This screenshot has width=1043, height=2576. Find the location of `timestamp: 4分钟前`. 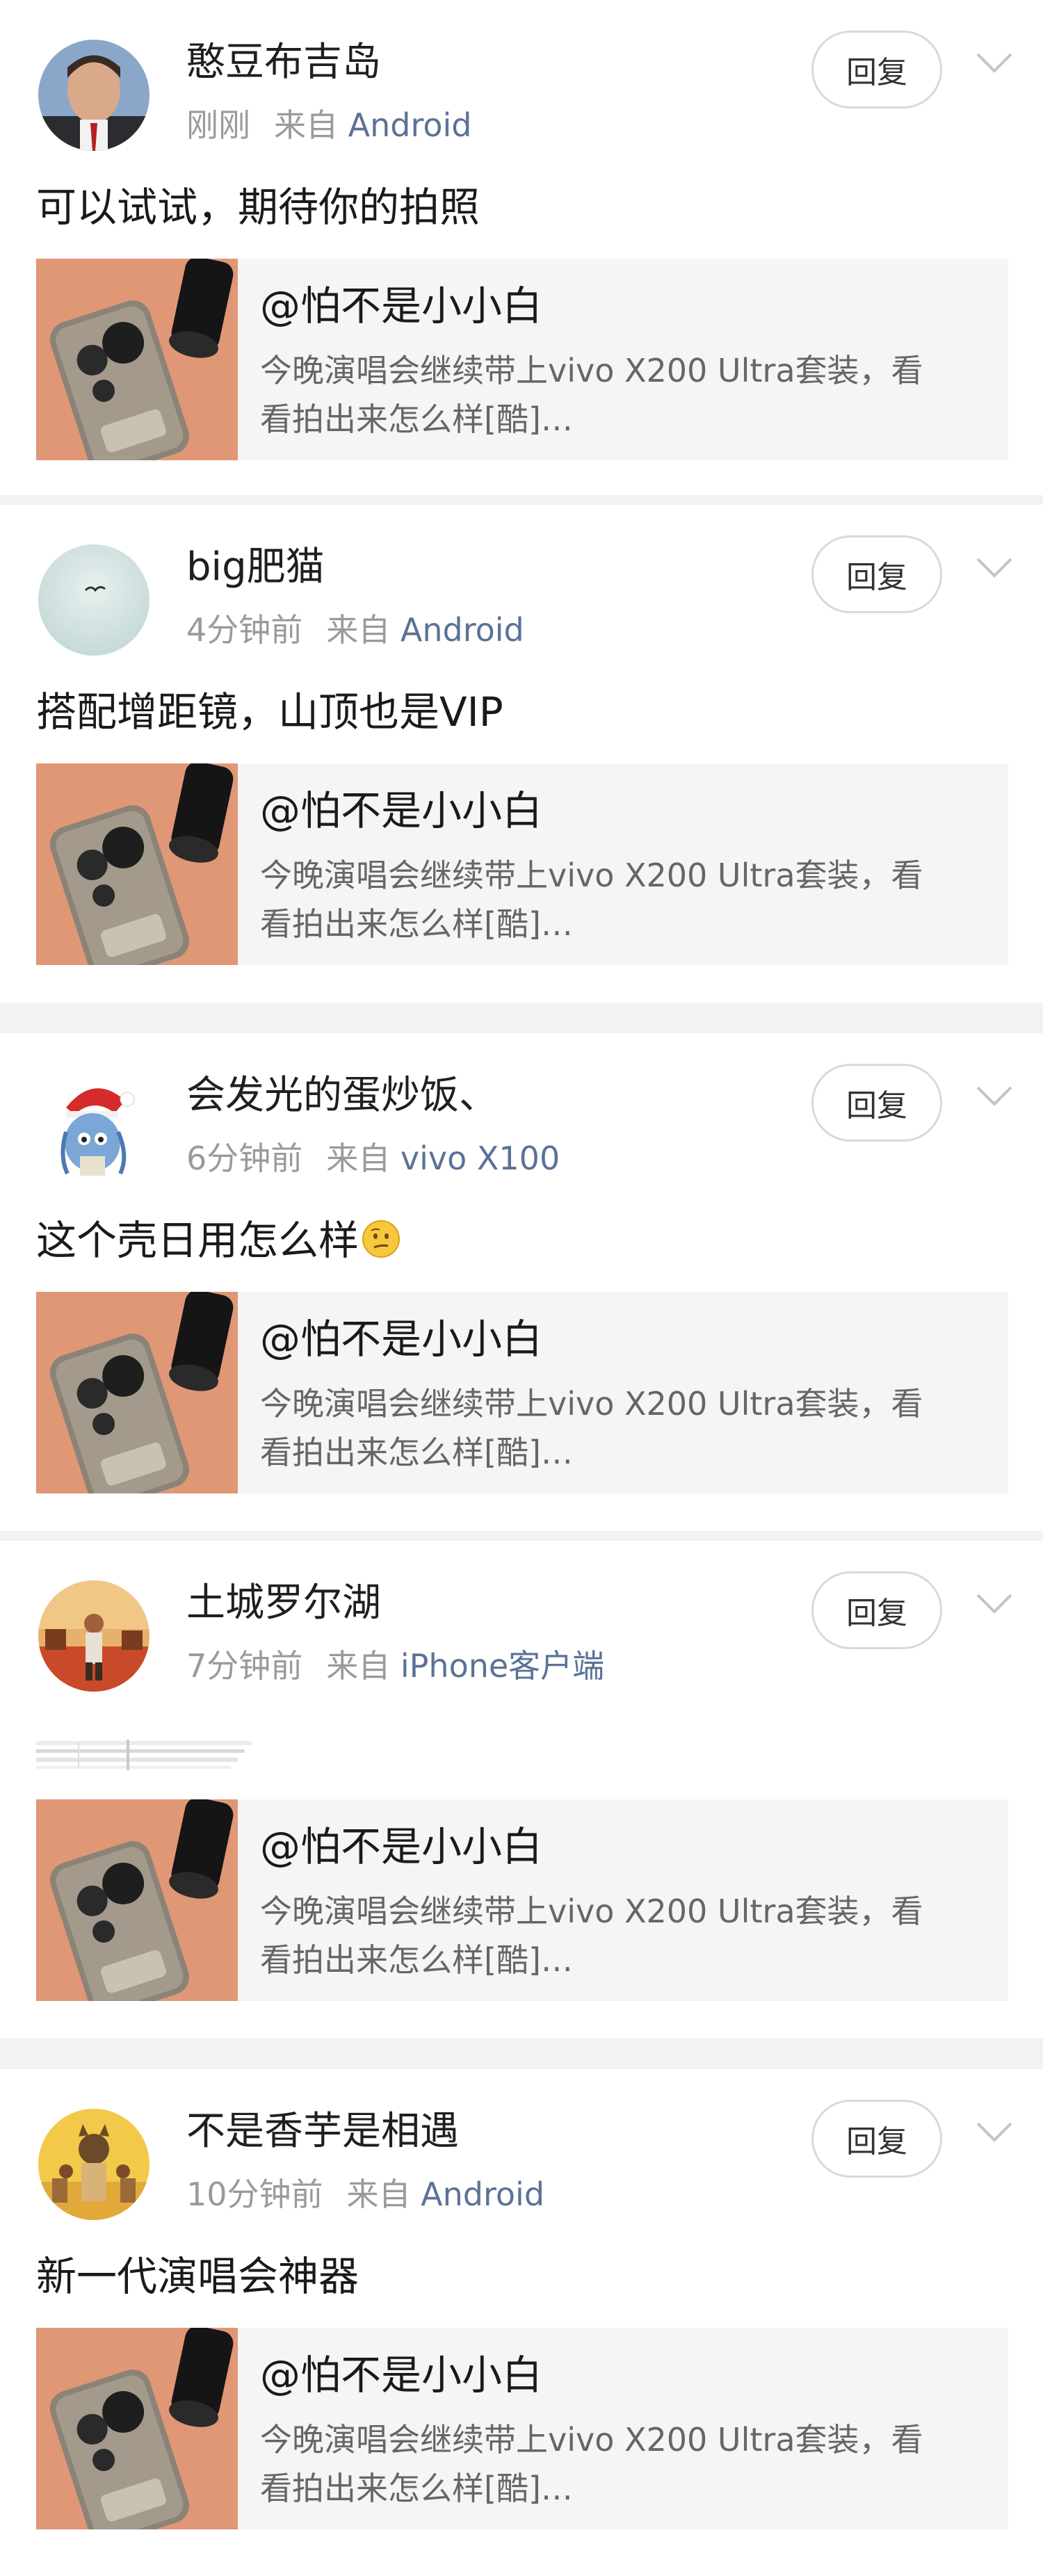

timestamp: 4分钟前 is located at coordinates (245, 630).